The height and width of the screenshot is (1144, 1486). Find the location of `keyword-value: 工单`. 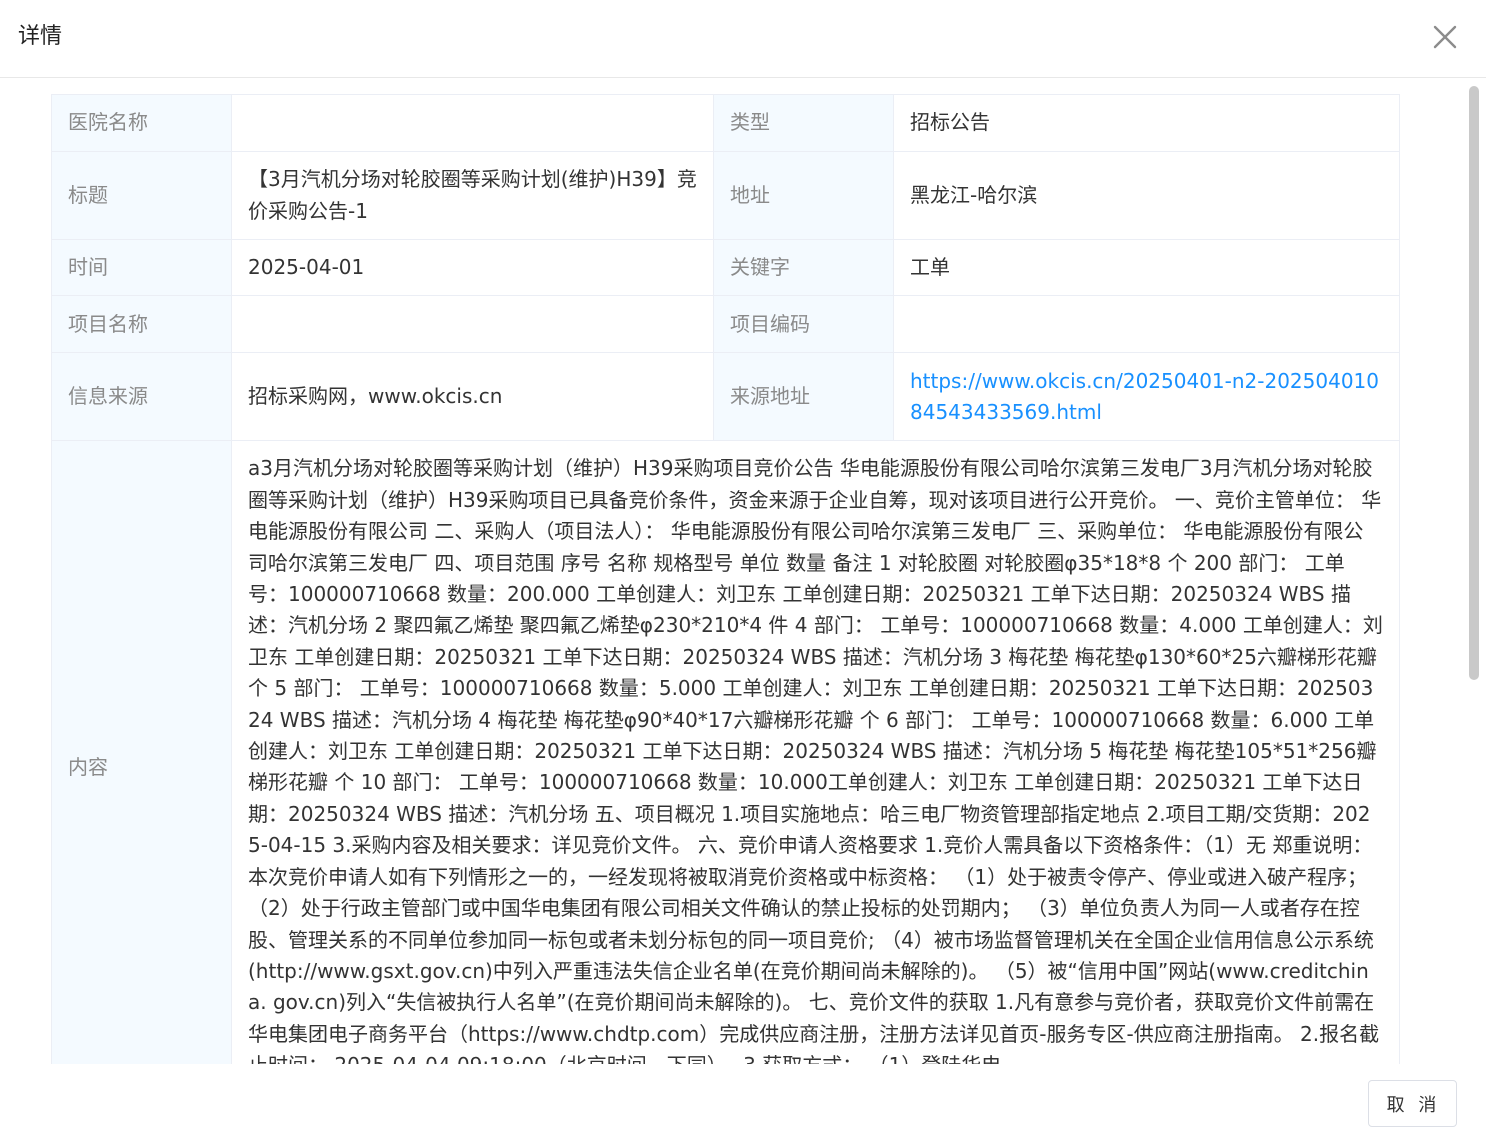

keyword-value: 工单 is located at coordinates (1146, 267).